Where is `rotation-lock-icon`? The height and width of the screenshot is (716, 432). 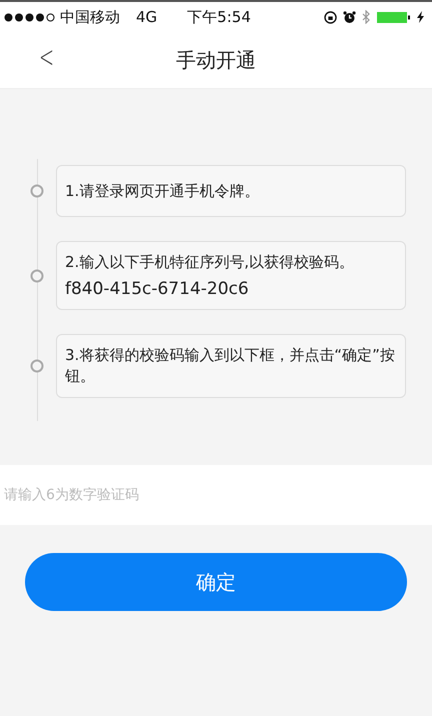
rotation-lock-icon is located at coordinates (330, 17).